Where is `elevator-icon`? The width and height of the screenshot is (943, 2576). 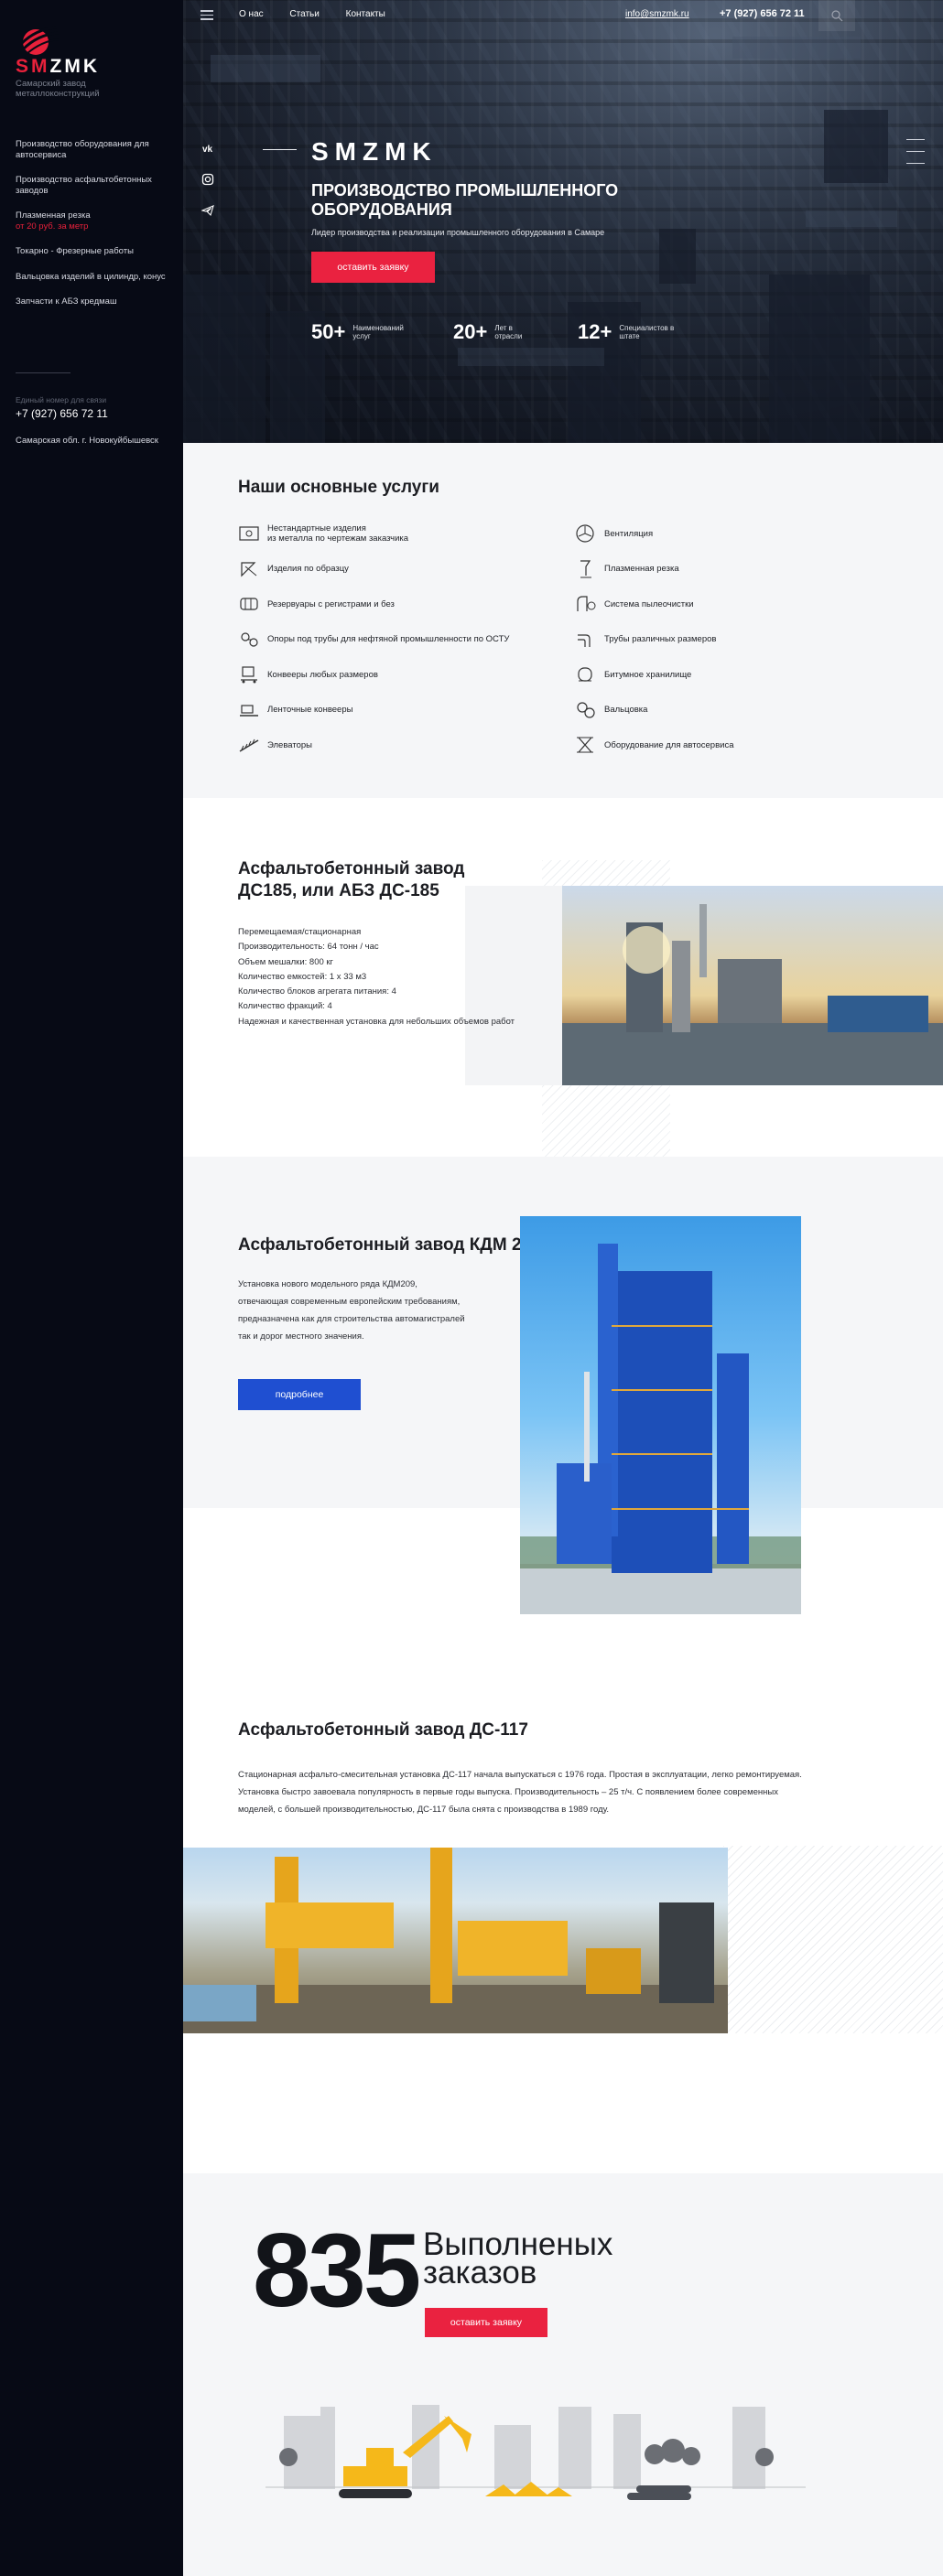
elevator-icon is located at coordinates (249, 745).